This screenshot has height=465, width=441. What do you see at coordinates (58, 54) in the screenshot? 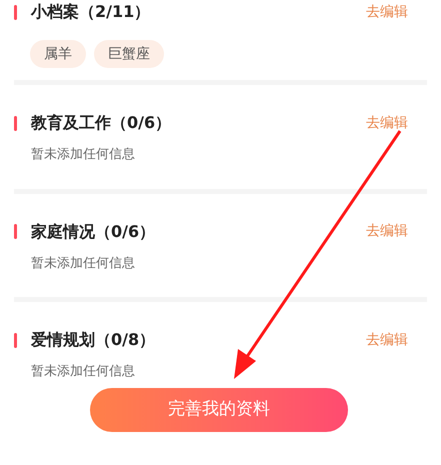
I see `tag: 属羊` at bounding box center [58, 54].